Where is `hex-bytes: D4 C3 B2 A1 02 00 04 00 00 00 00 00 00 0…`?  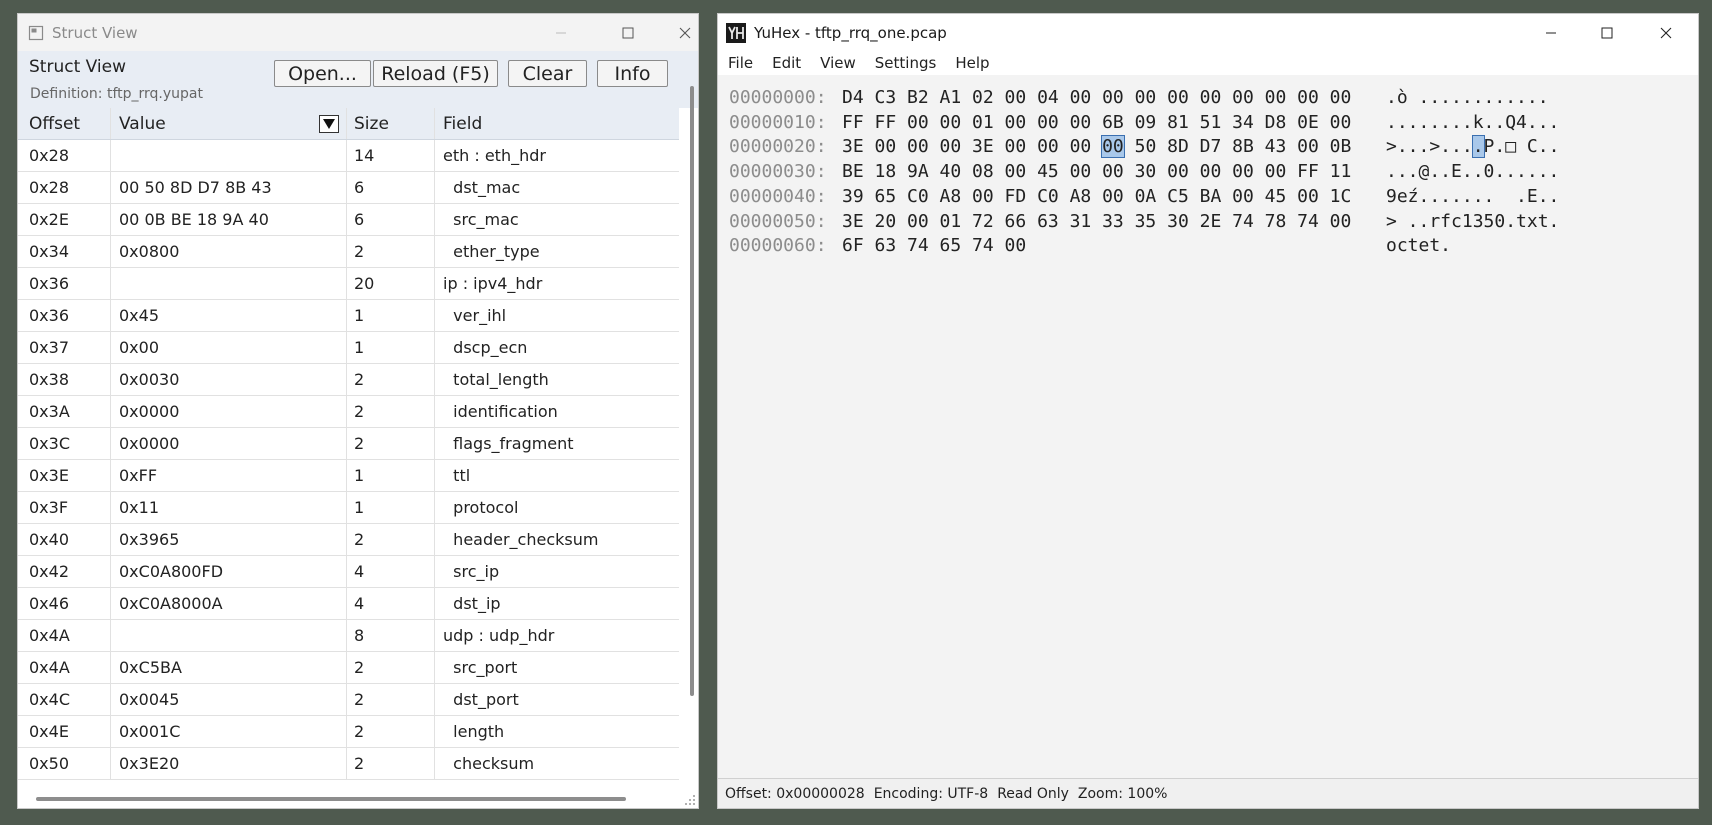
hex-bytes: D4 C3 B2 A1 02 00 04 00 00 00 00 00 00 0… is located at coordinates (1096, 97).